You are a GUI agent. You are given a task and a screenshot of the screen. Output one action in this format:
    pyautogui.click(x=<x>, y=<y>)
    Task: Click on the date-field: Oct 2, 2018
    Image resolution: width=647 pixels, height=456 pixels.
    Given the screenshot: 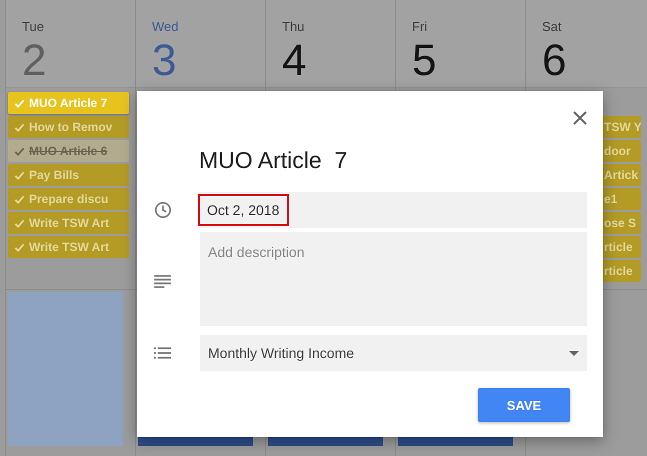 What is the action you would take?
    pyautogui.click(x=393, y=210)
    